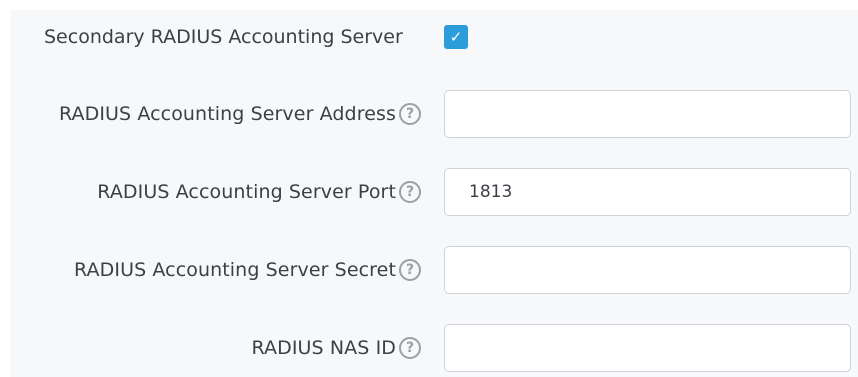 Image resolution: width=858 pixels, height=377 pixels. I want to click on nas-id-row: RADIUS NAS ID ?, so click(434, 348).